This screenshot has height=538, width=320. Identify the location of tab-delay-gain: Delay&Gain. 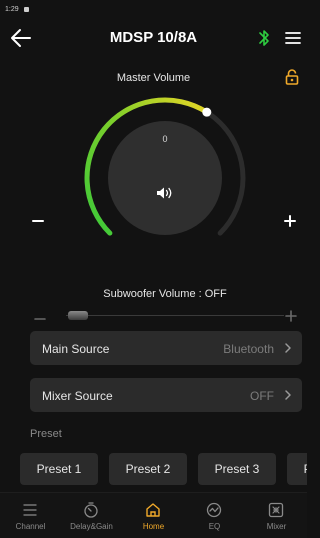
(91, 519).